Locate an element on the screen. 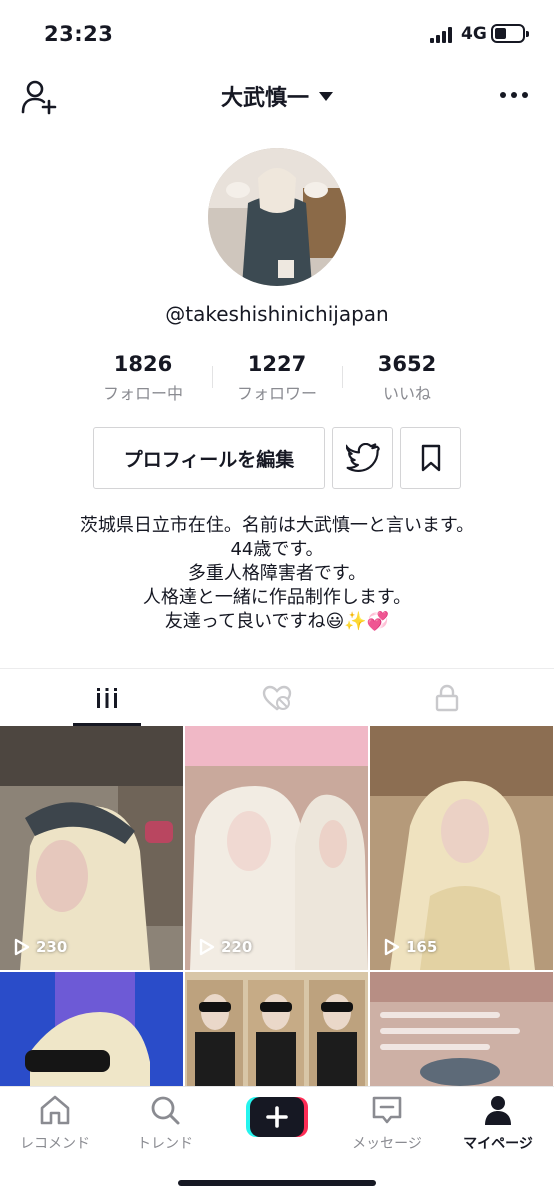 Image resolution: width=554 pixels, height=1200 pixels. tab-videos is located at coordinates (107, 698).